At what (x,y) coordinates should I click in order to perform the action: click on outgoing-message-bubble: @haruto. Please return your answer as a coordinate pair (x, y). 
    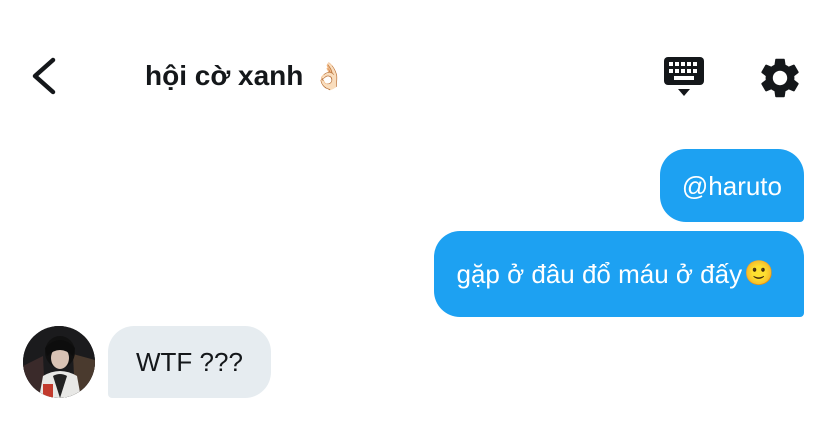
    Looking at the image, I should click on (731, 185).